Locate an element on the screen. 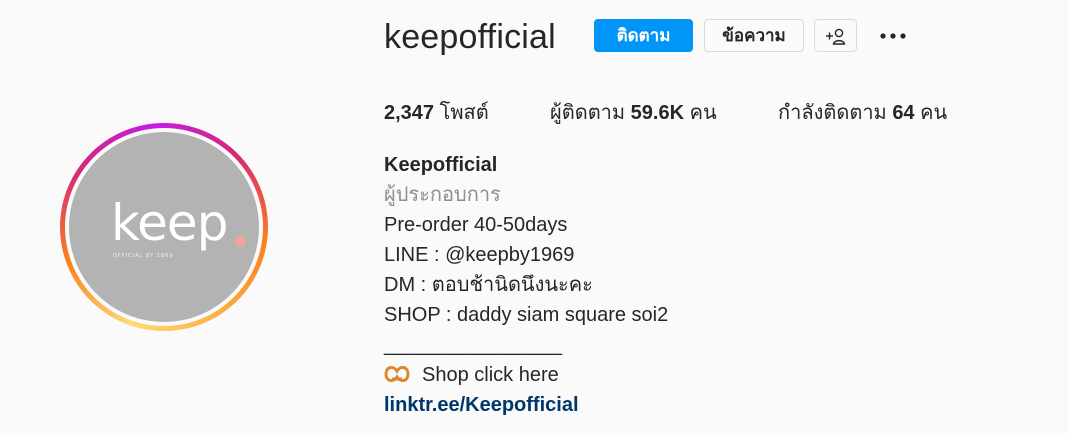 This screenshot has width=1068, height=433. avatar-logo-subtext: OFFICIAL BY 1969 is located at coordinates (143, 256).